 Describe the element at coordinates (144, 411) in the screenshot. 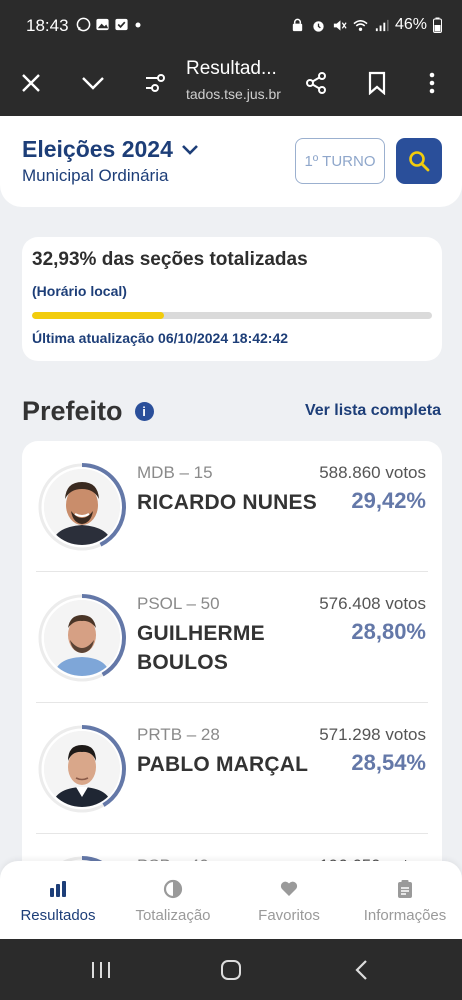

I see `info-icon: i` at that location.